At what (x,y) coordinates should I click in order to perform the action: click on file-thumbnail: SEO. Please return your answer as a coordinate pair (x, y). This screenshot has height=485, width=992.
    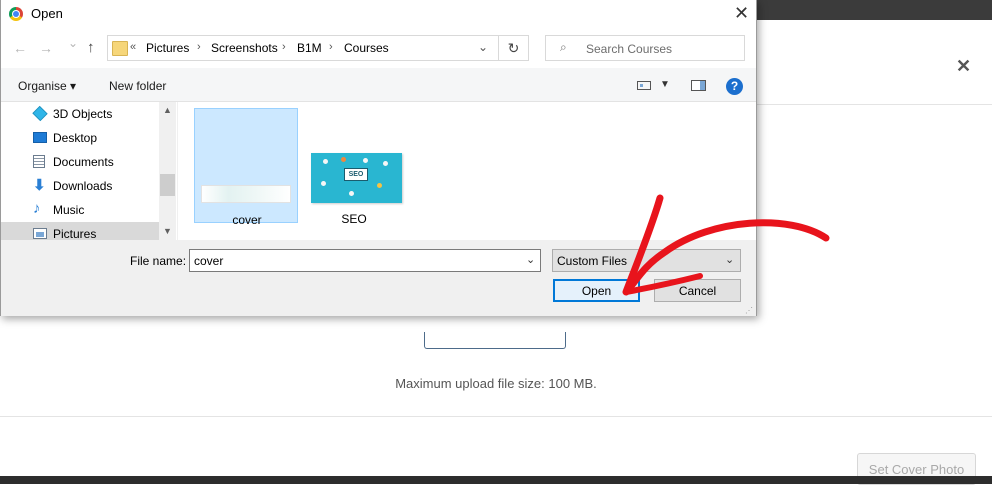
    Looking at the image, I should click on (356, 178).